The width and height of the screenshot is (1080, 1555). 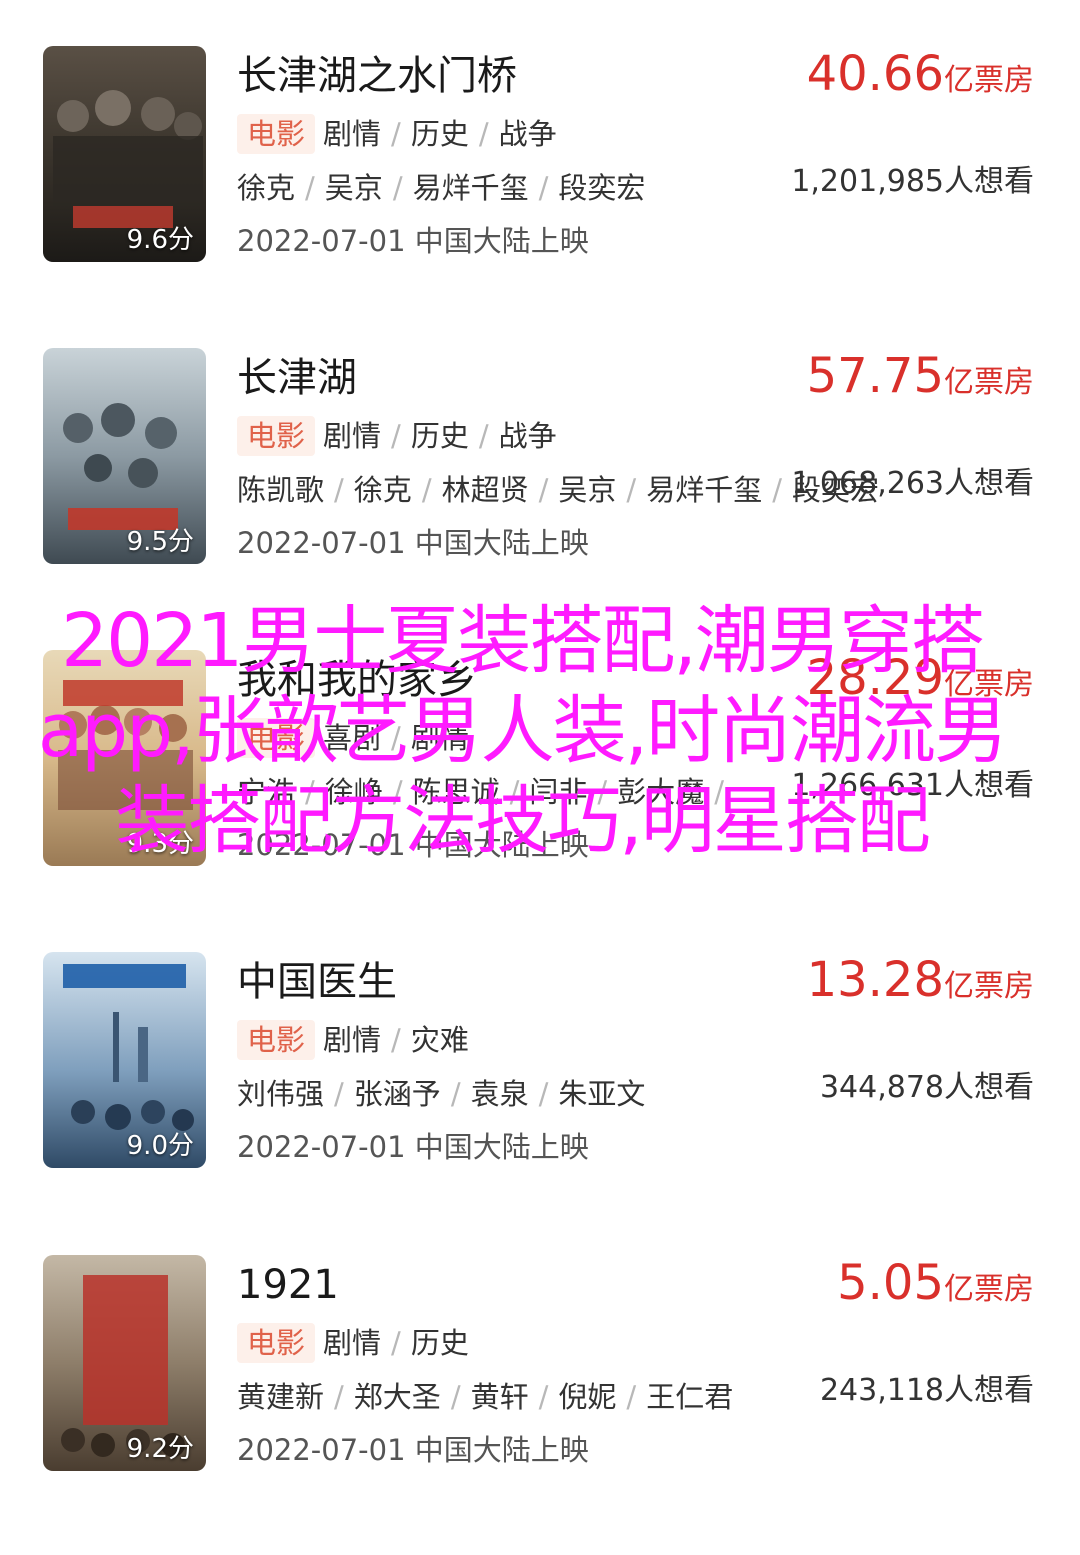 I want to click on genre-row: 电影 剧情 / 历史, so click(x=353, y=1343).